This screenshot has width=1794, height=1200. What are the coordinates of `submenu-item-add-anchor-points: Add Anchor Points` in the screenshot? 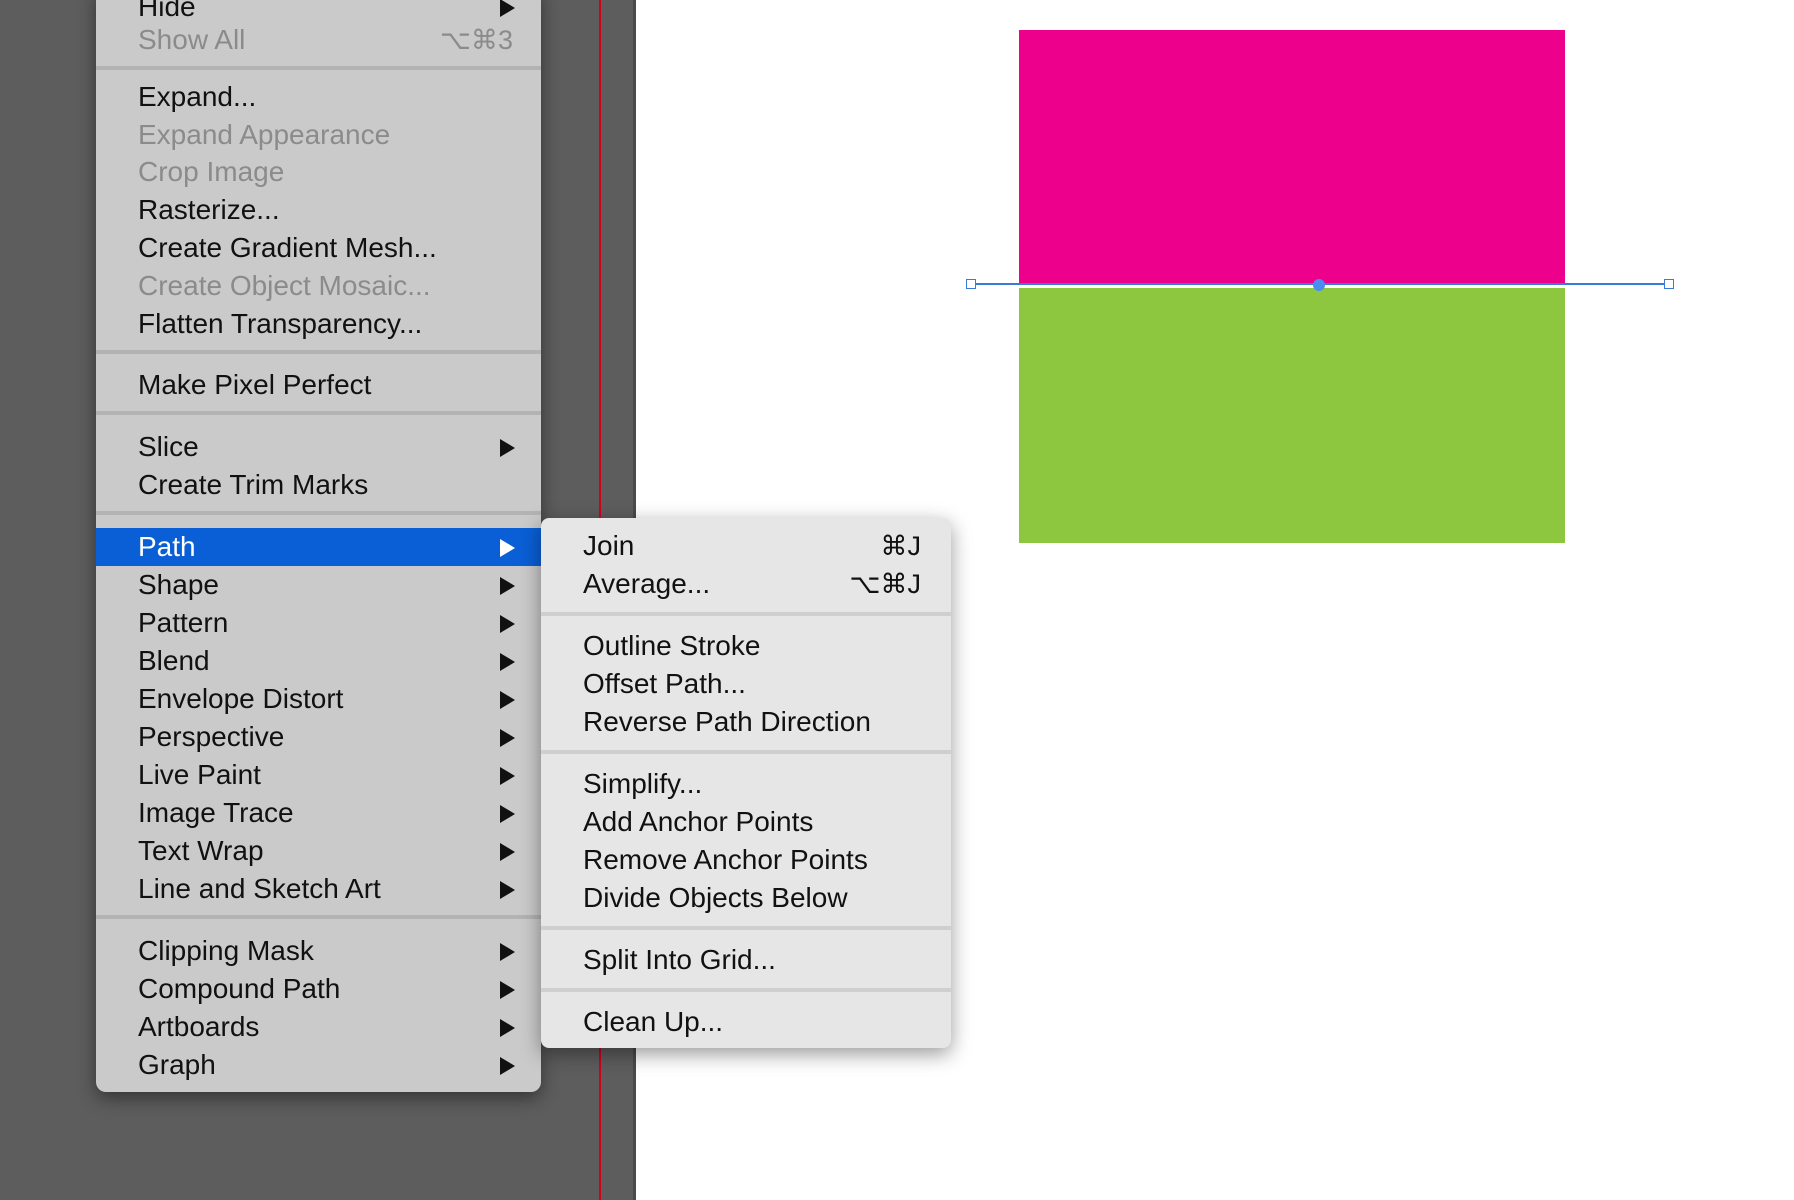 It's located at (746, 822).